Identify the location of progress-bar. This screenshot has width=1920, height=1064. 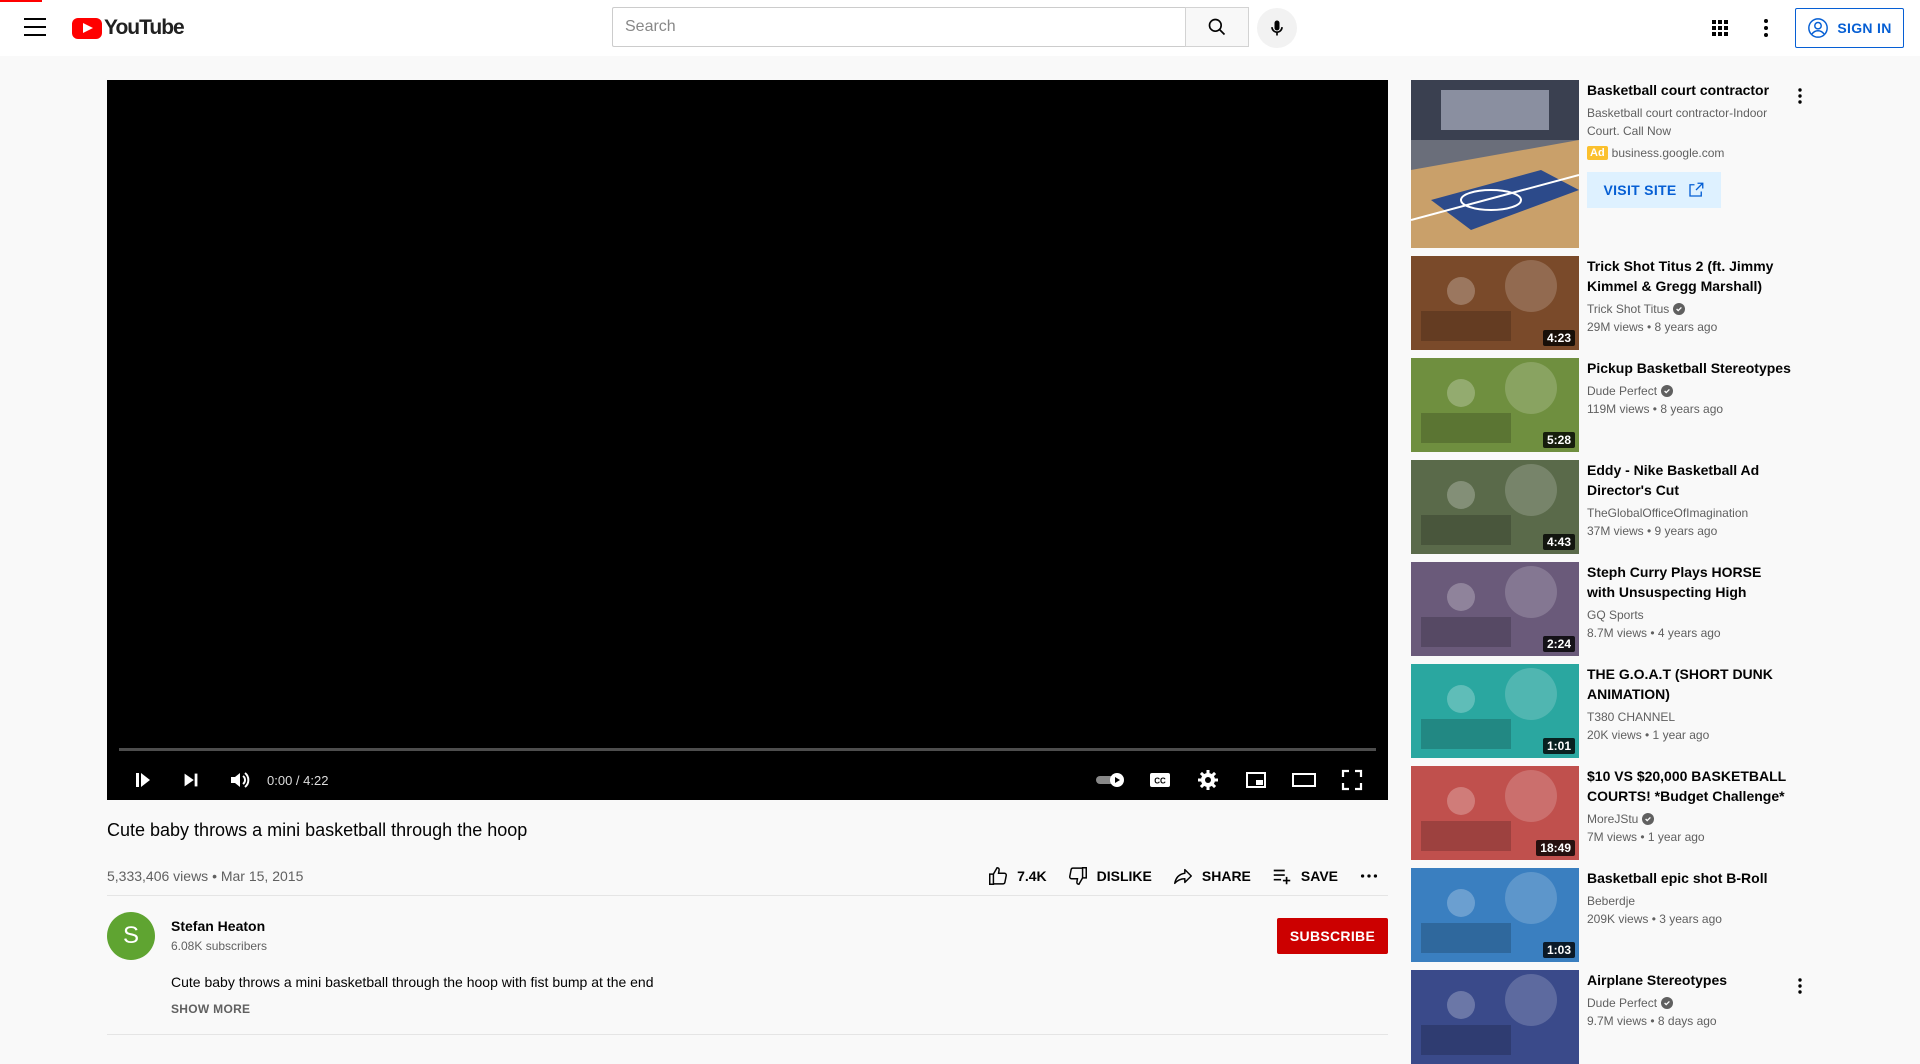
(747, 749).